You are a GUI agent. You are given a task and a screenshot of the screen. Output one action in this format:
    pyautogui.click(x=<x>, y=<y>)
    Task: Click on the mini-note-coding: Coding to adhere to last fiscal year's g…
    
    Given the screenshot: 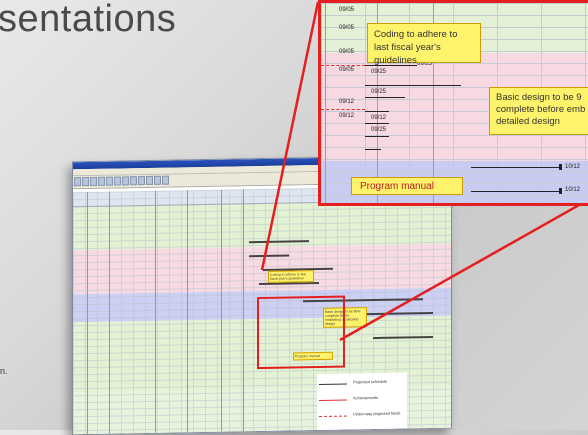 What is the action you would take?
    pyautogui.click(x=291, y=277)
    